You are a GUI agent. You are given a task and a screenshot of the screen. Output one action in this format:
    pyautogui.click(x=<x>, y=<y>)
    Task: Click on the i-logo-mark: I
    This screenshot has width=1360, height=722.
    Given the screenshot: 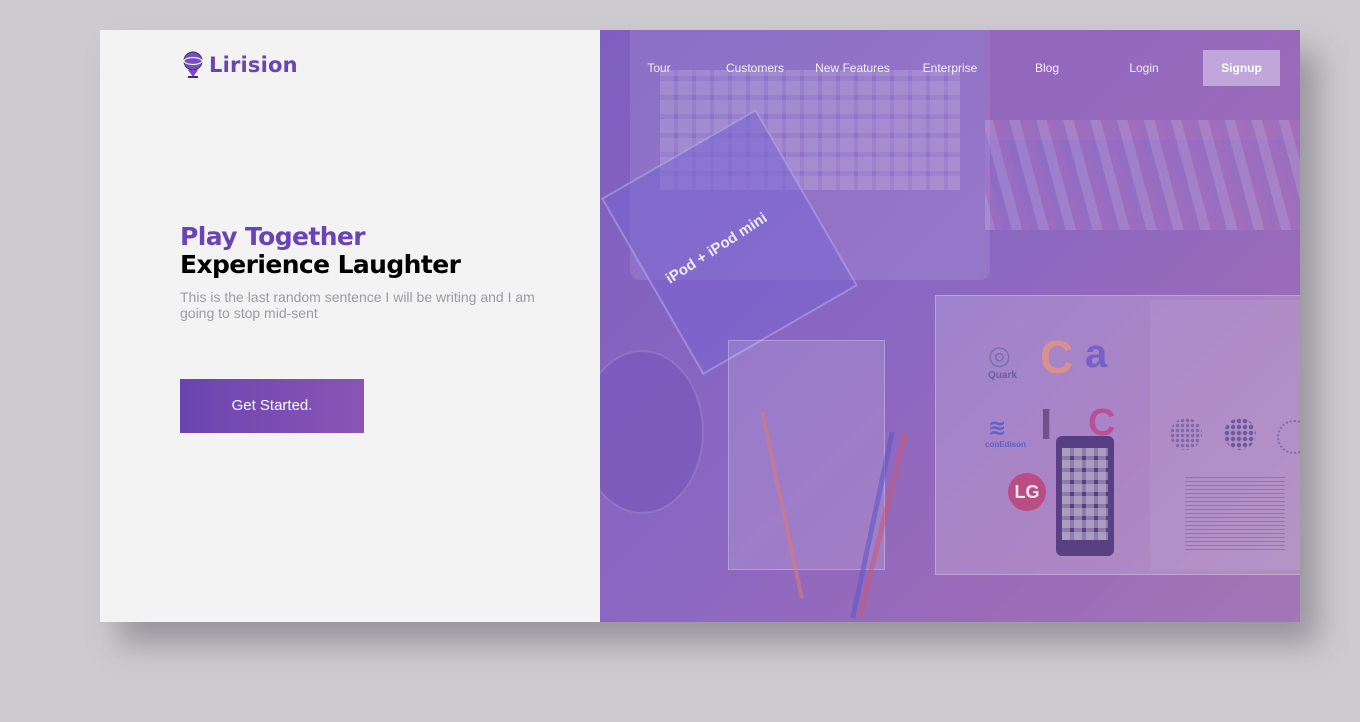 What is the action you would take?
    pyautogui.click(x=1046, y=424)
    